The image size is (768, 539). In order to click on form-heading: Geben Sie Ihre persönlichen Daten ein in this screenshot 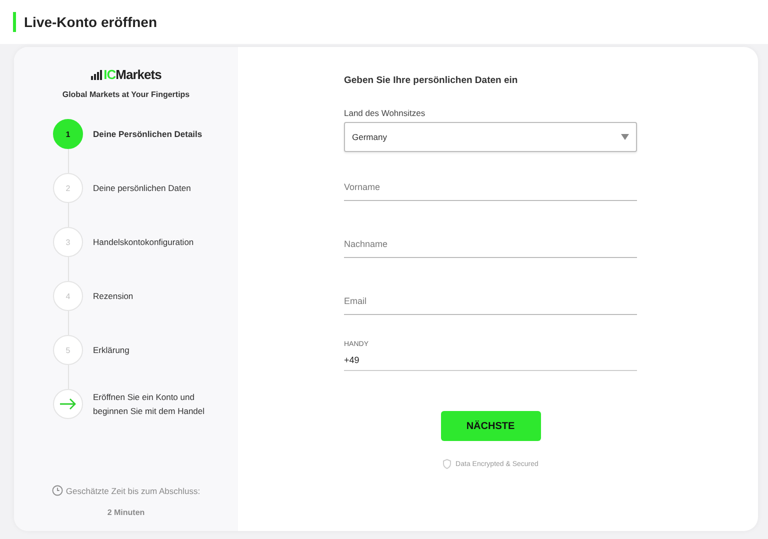, I will do `click(431, 80)`.